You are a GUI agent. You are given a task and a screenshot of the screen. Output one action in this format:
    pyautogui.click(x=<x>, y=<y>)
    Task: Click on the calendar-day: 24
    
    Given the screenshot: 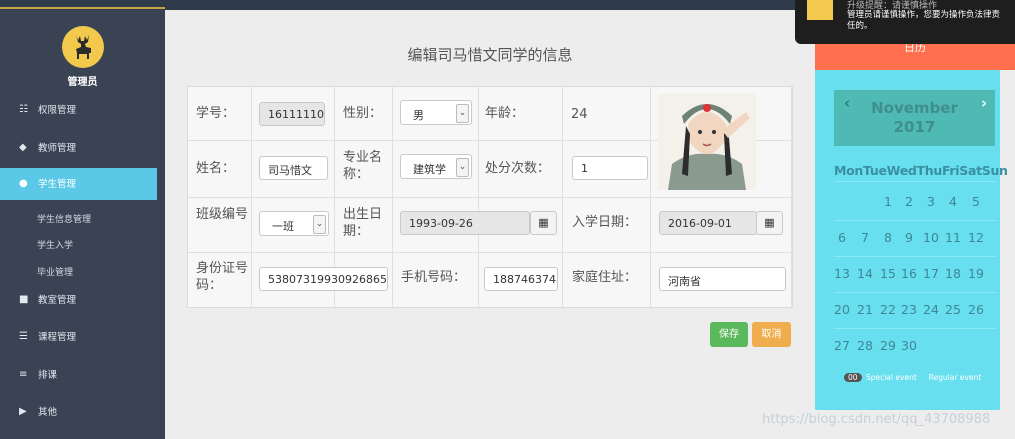 What is the action you would take?
    pyautogui.click(x=931, y=309)
    